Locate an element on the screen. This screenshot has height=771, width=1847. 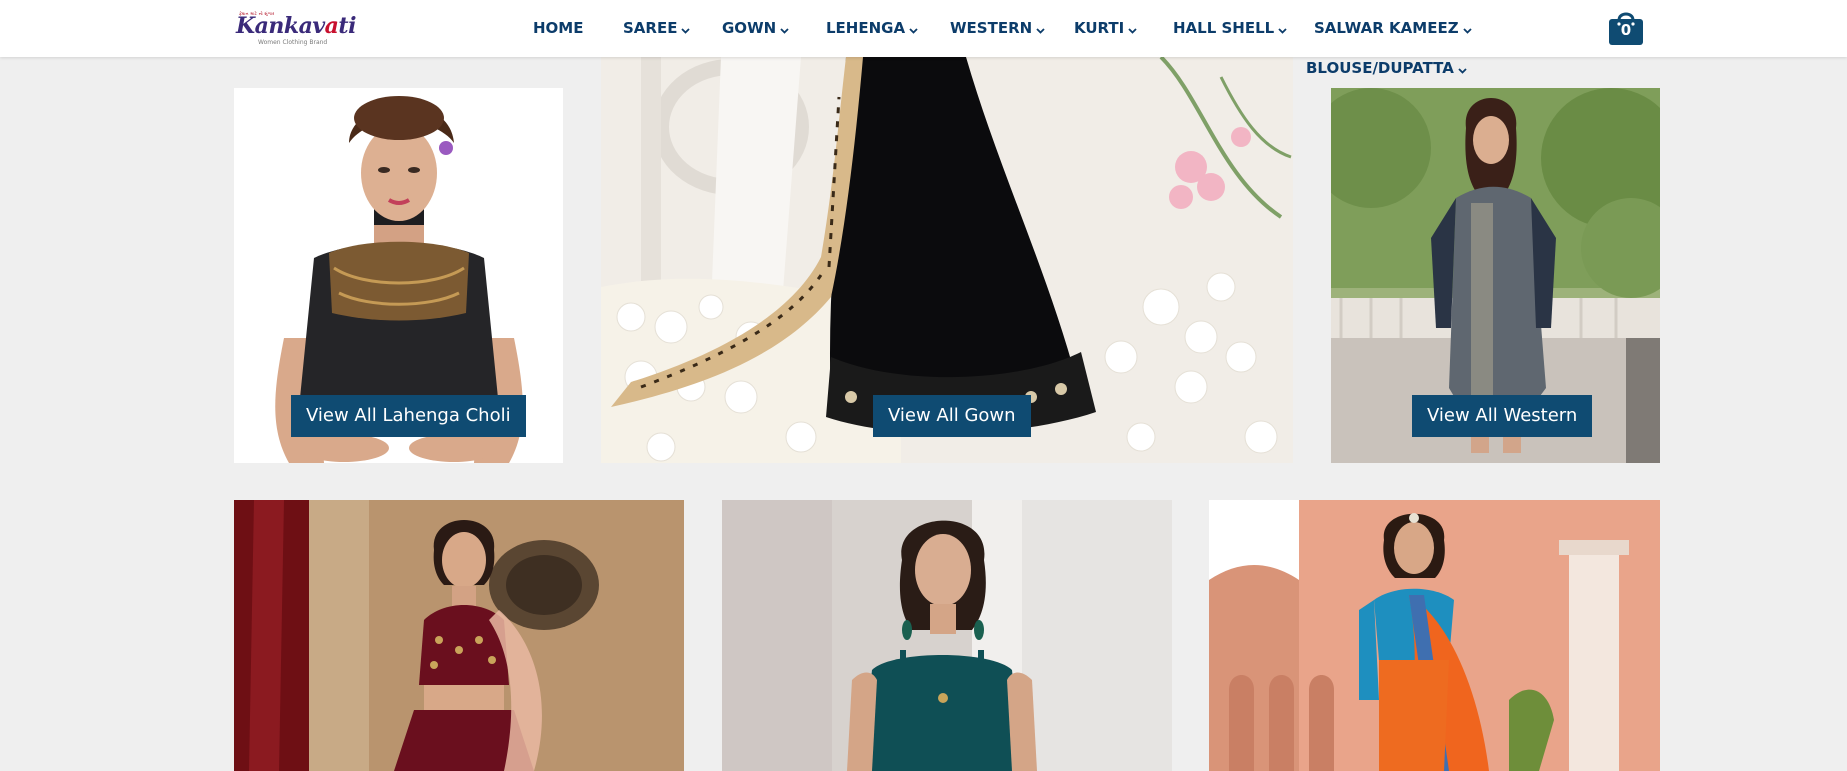
woman-in-orange-saree-photo is located at coordinates (1434, 635).